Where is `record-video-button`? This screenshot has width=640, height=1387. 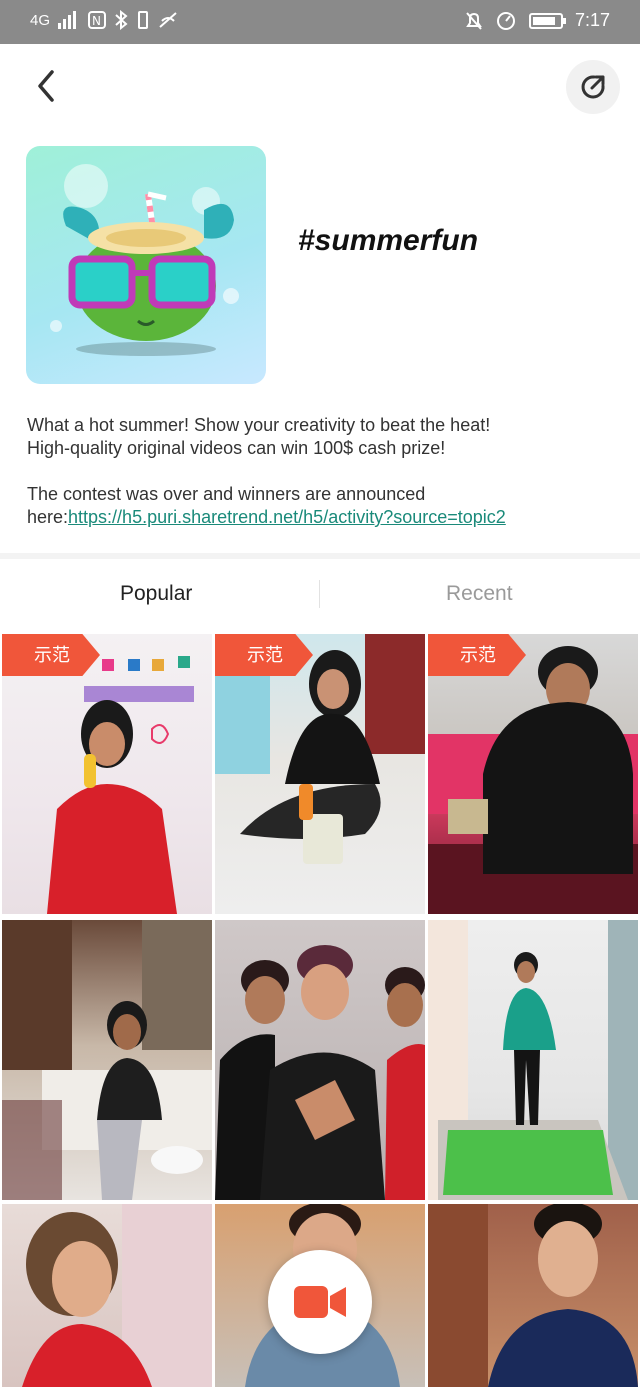
record-video-button is located at coordinates (320, 1302).